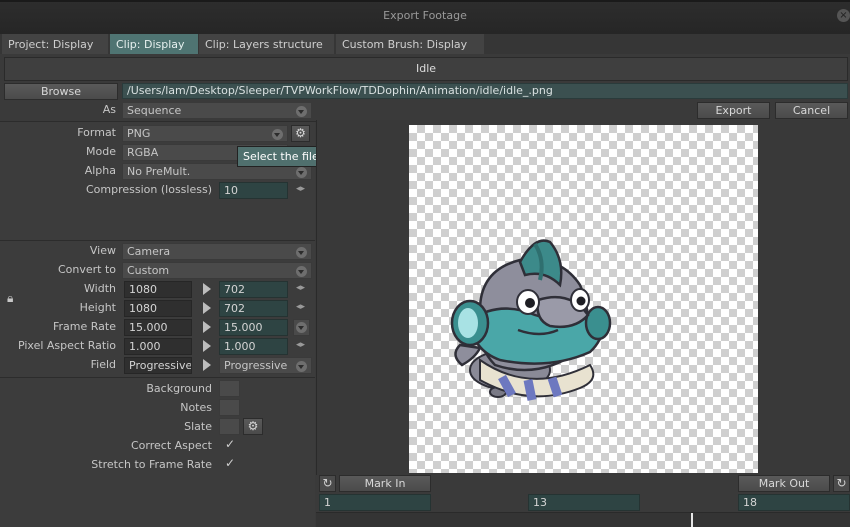 This screenshot has height=527, width=850. What do you see at coordinates (55, 44) in the screenshot?
I see `tab-project-display: Project: Display` at bounding box center [55, 44].